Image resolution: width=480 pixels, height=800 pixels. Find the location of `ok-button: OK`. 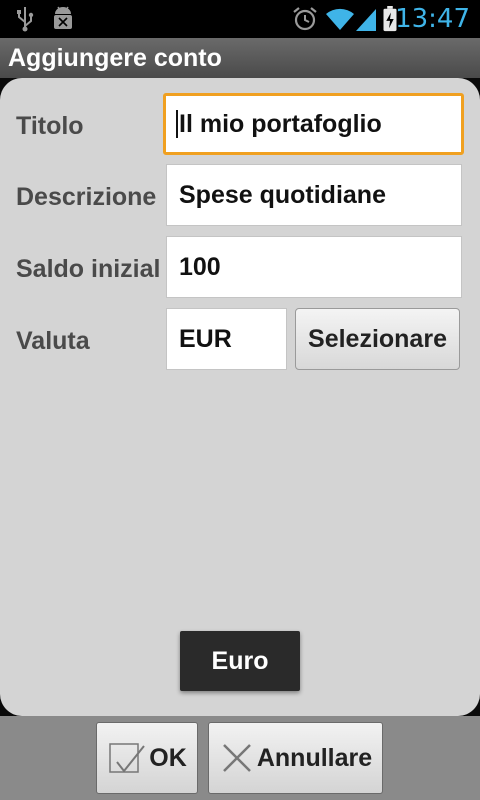

ok-button: OK is located at coordinates (147, 758).